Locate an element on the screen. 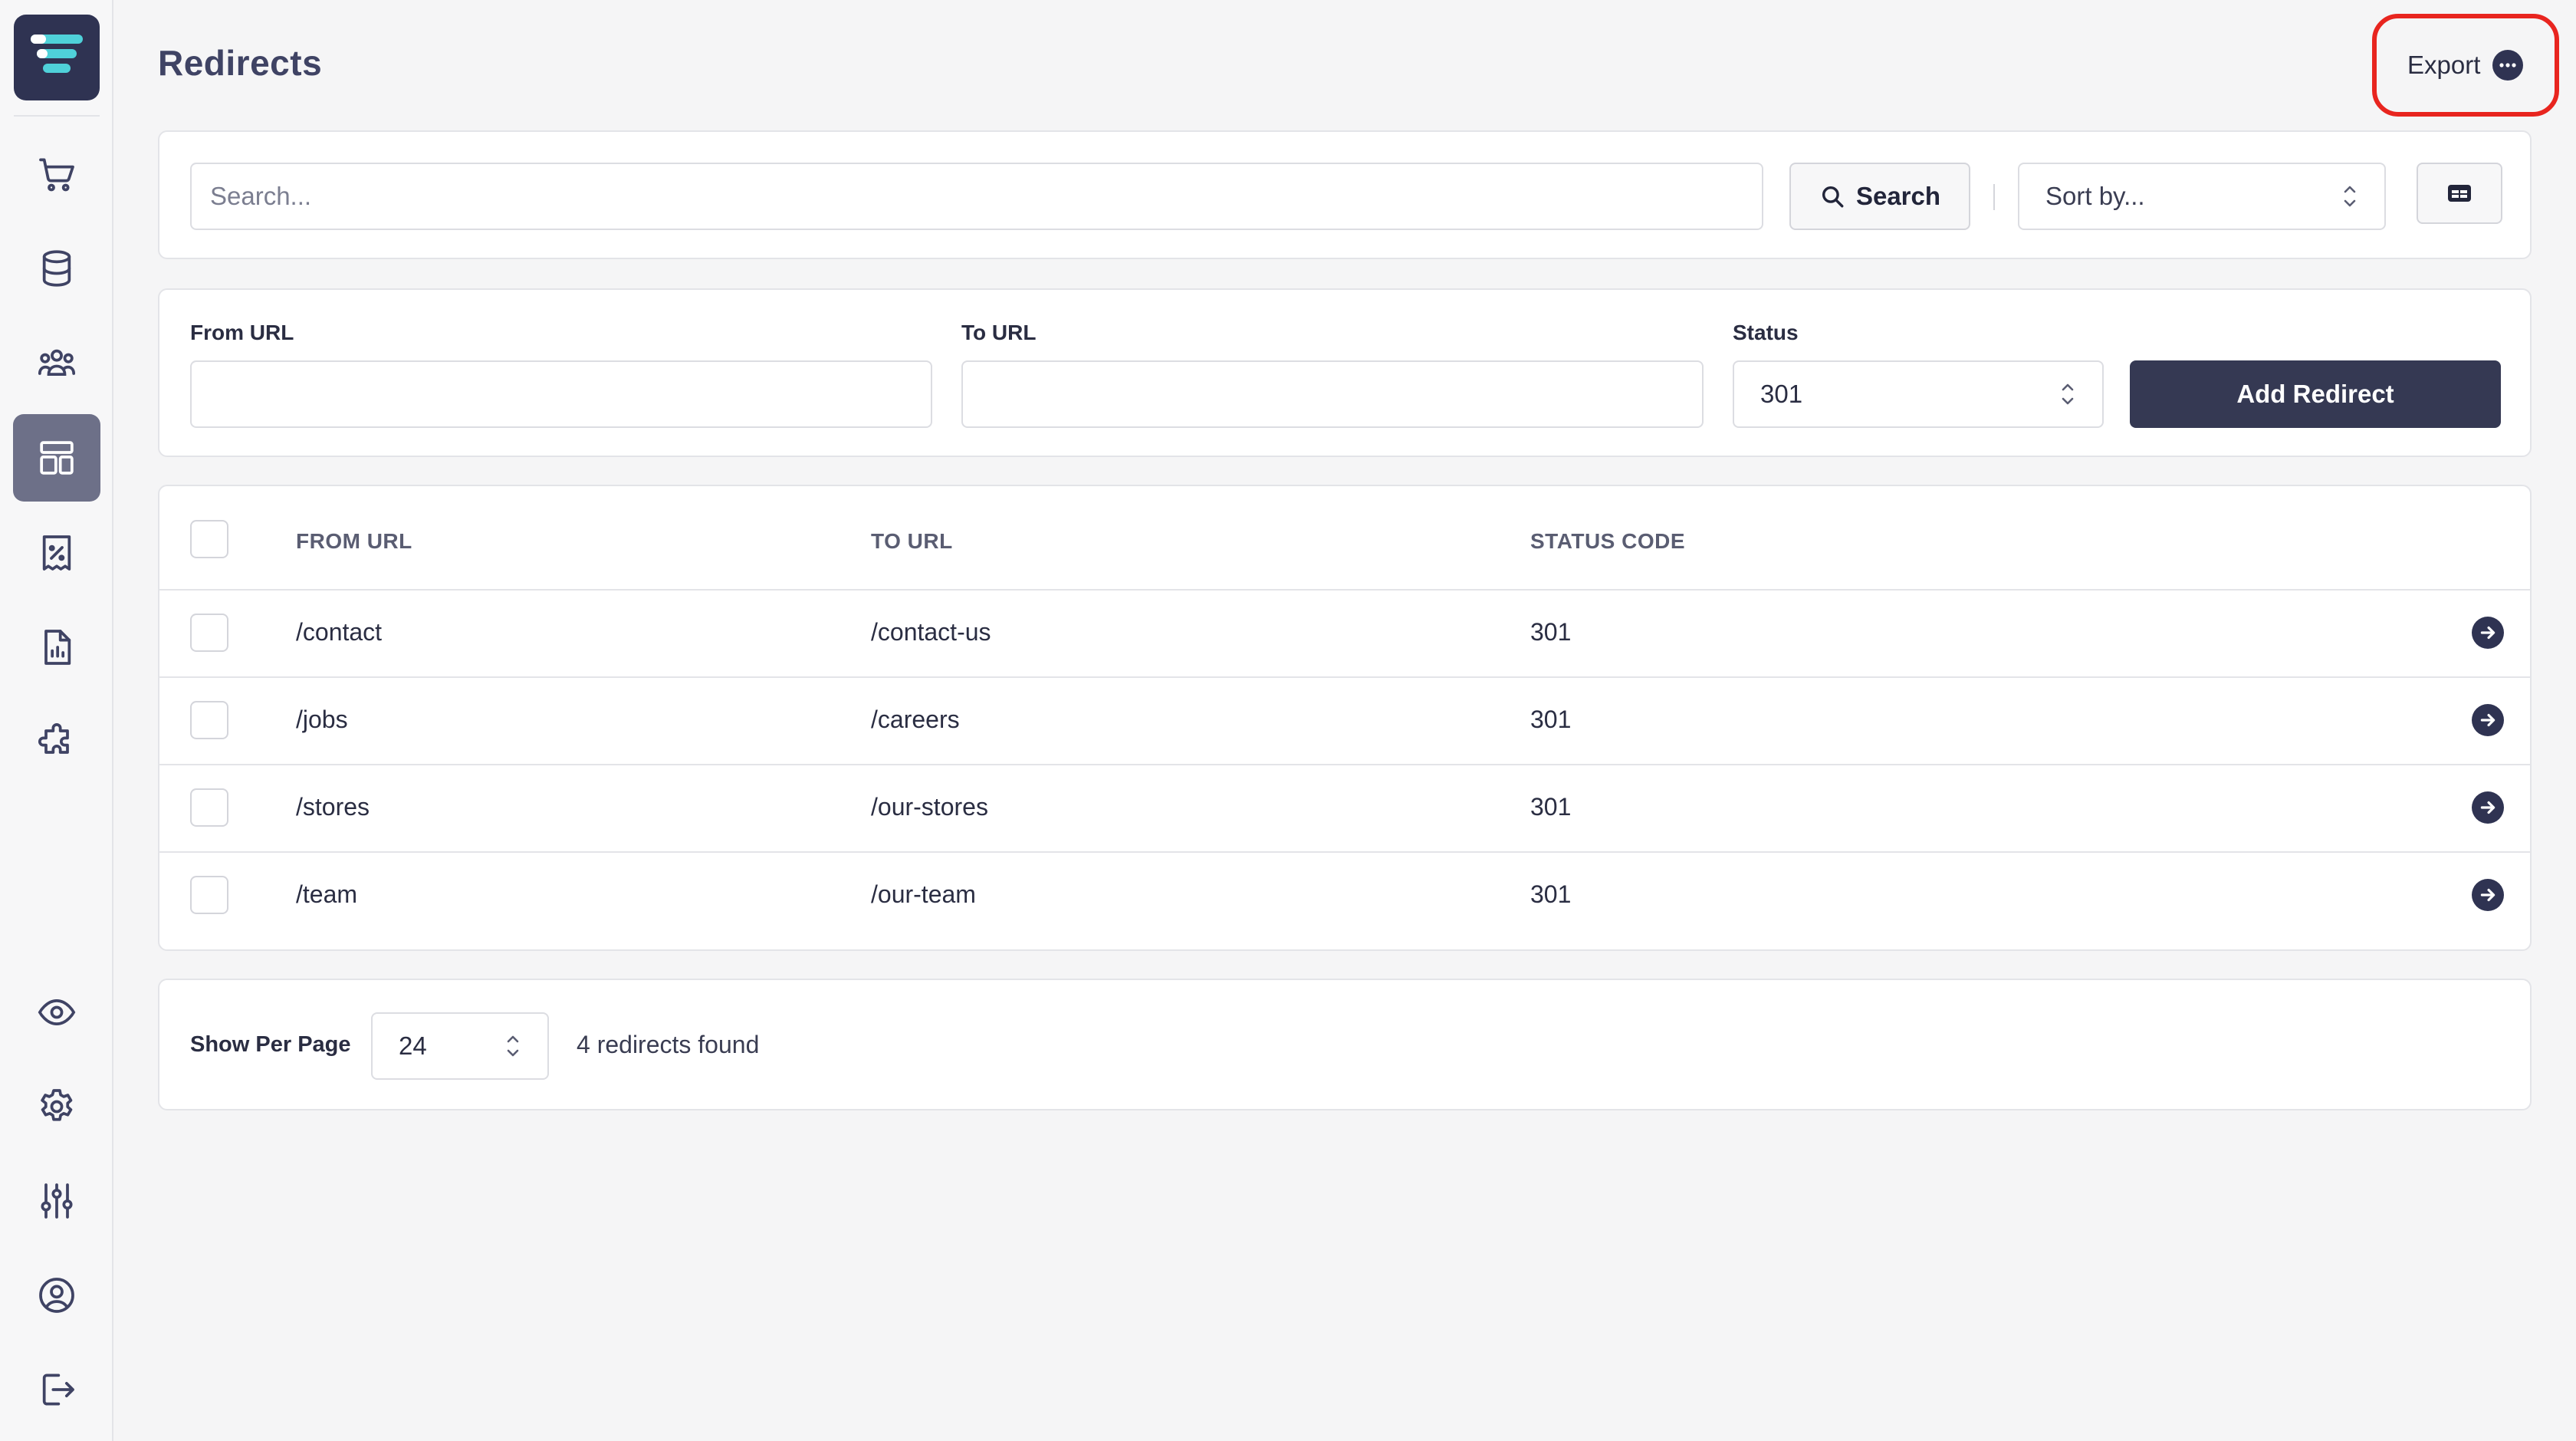 This screenshot has height=1441, width=2576. pagination-bar: Show Per Page 24 4 redirects found is located at coordinates (1345, 1044).